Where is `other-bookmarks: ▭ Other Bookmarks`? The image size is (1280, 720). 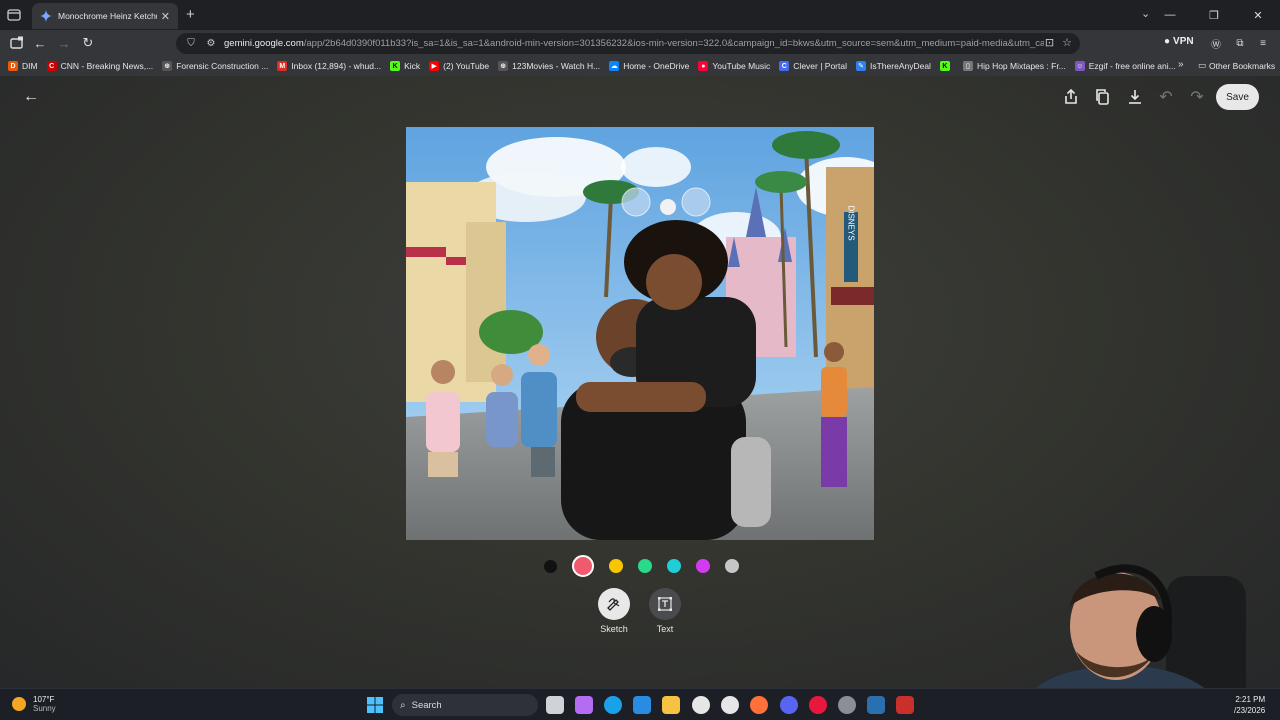
other-bookmarks: ▭ Other Bookmarks is located at coordinates (1236, 65).